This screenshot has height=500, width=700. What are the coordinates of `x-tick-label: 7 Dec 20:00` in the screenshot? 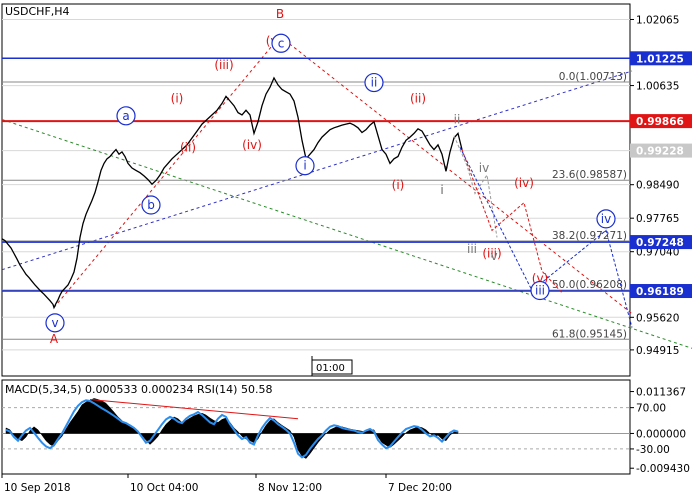 It's located at (420, 488).